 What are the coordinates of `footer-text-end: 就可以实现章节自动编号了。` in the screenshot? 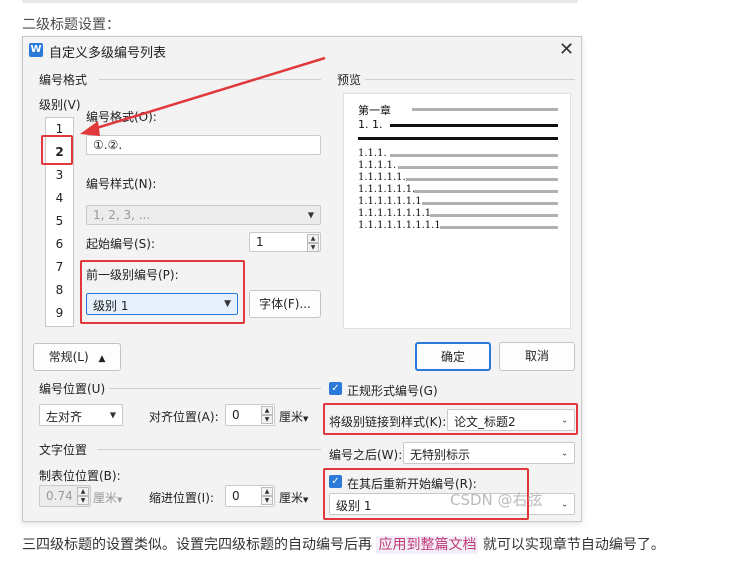 It's located at (573, 545).